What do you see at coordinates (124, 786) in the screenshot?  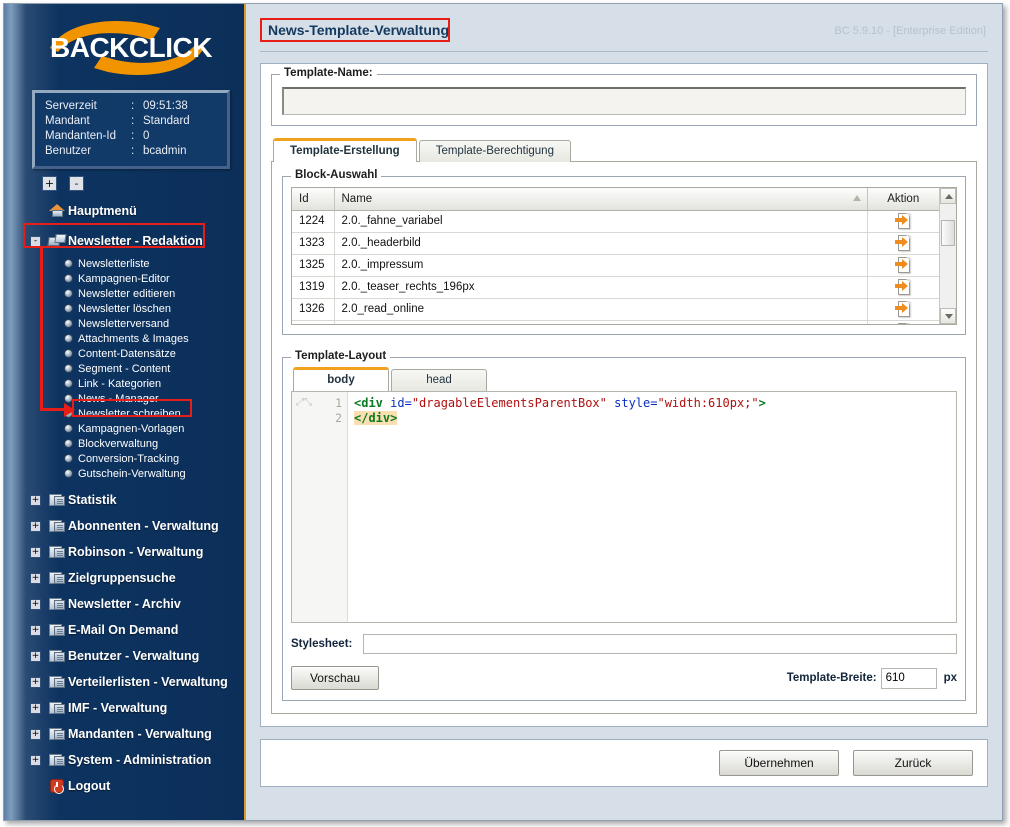 I see `sidebar-item-logout: Logout` at bounding box center [124, 786].